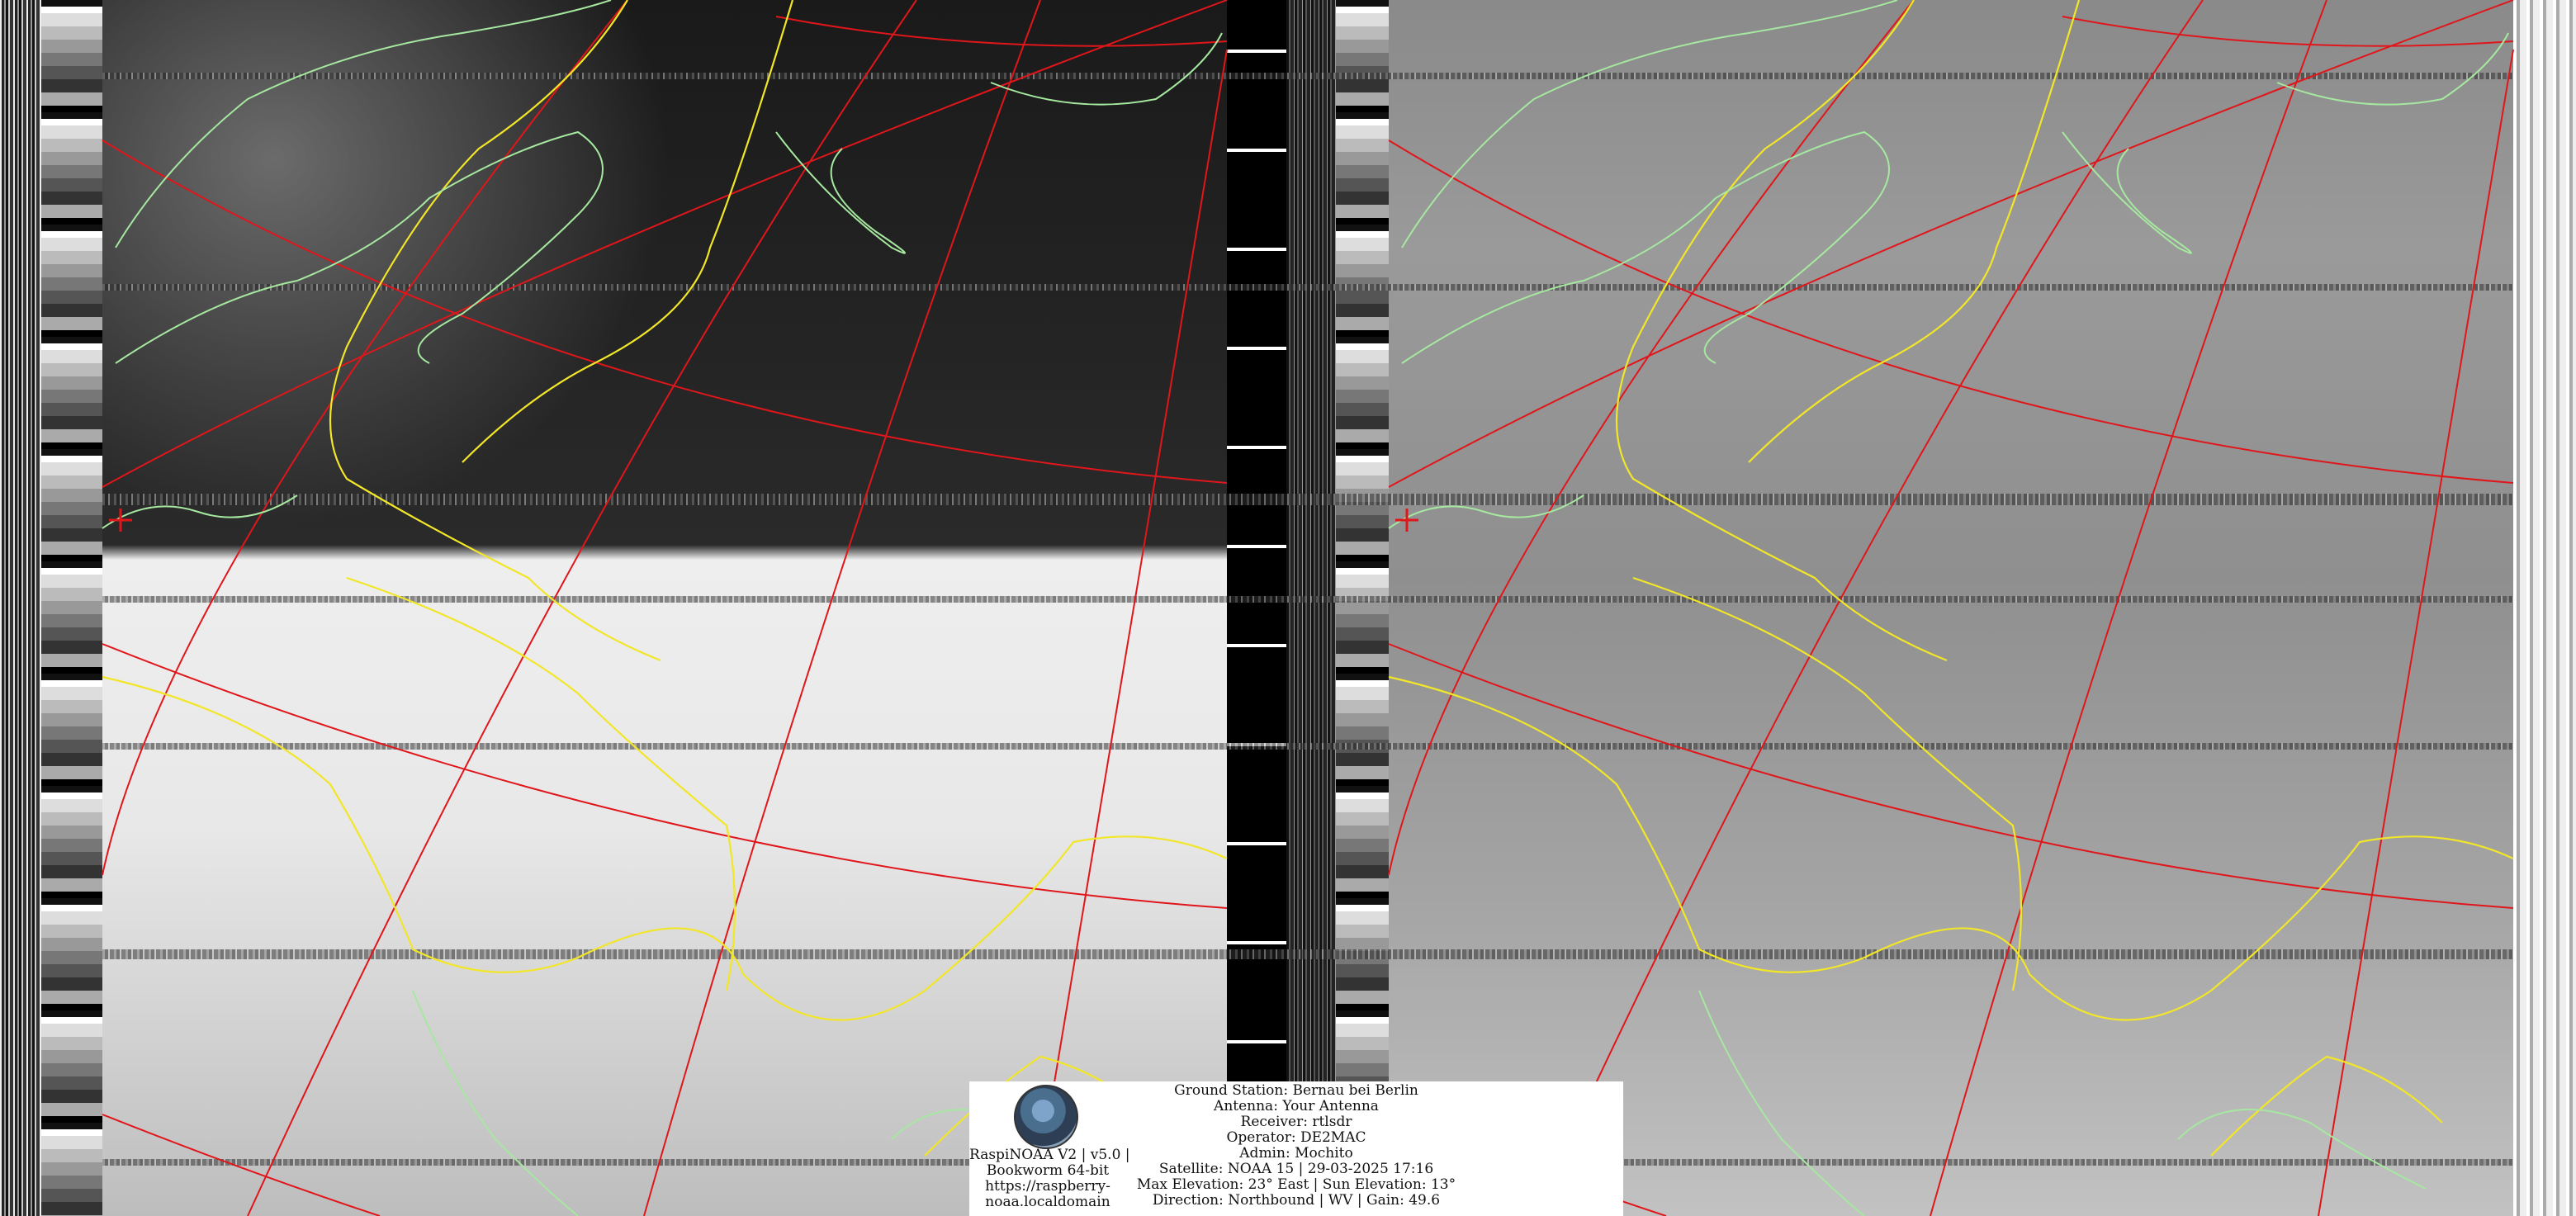  What do you see at coordinates (1296, 1169) in the screenshot?
I see `satellite-info: Satellite: NOAA 15 | 29-03-2025 17:16` at bounding box center [1296, 1169].